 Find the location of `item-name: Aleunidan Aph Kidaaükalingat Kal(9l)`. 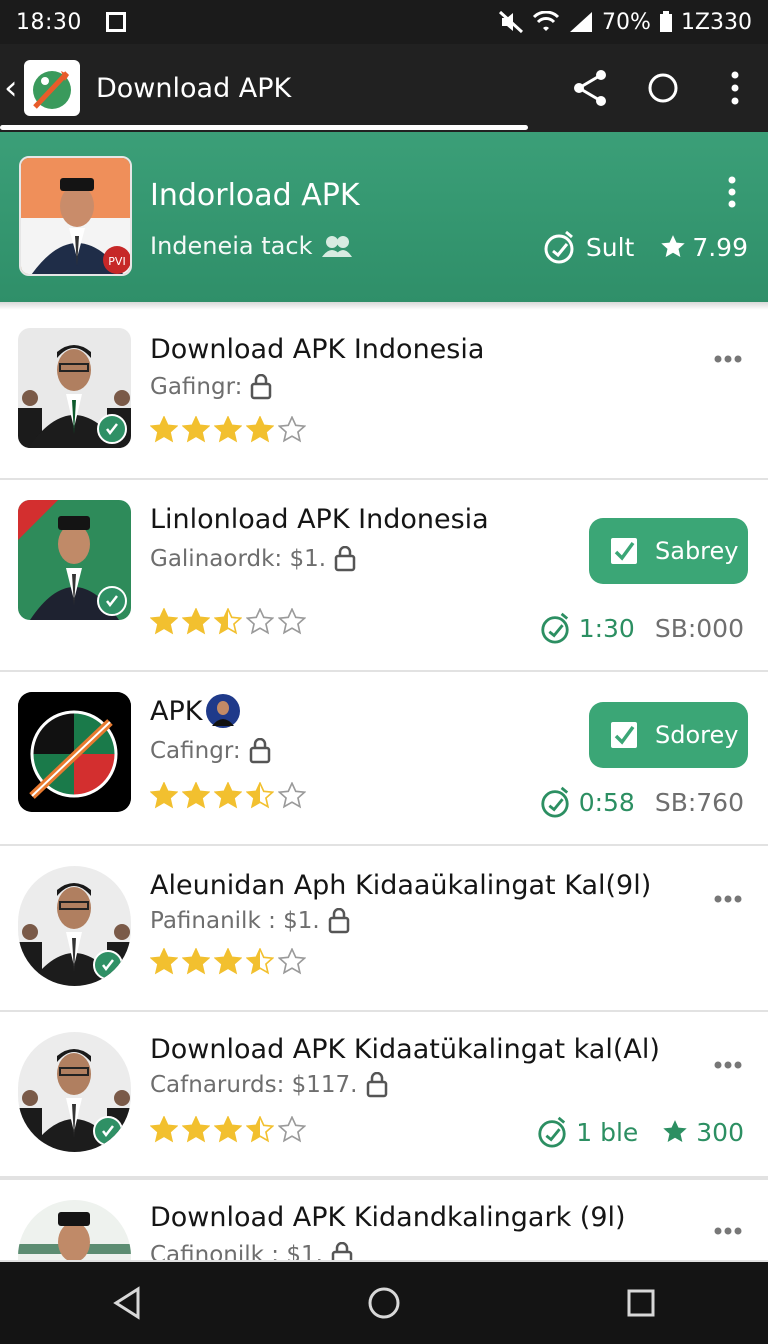

item-name: Aleunidan Aph Kidaaükalingat Kal(9l) is located at coordinates (401, 885).